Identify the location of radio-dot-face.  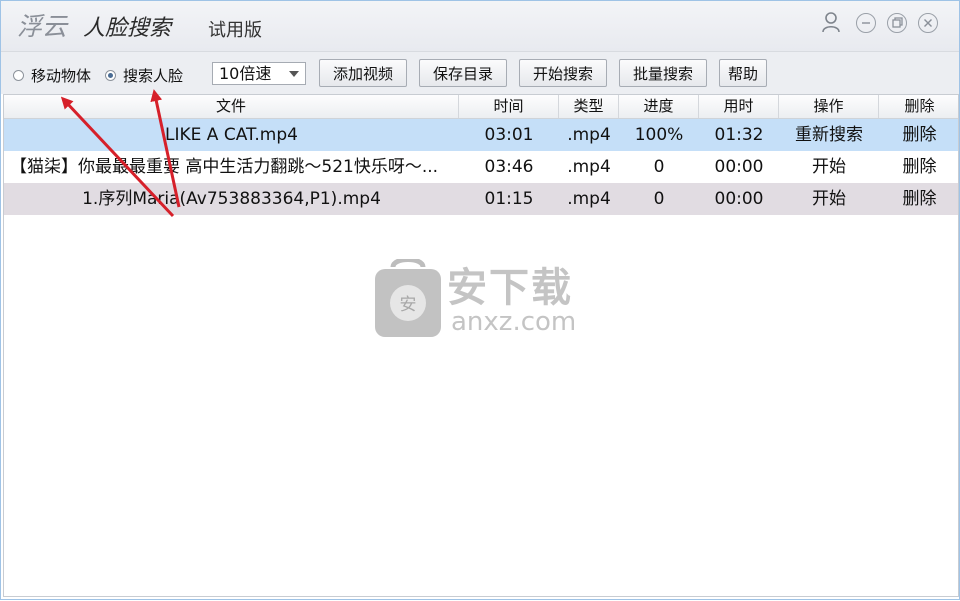
(110, 75).